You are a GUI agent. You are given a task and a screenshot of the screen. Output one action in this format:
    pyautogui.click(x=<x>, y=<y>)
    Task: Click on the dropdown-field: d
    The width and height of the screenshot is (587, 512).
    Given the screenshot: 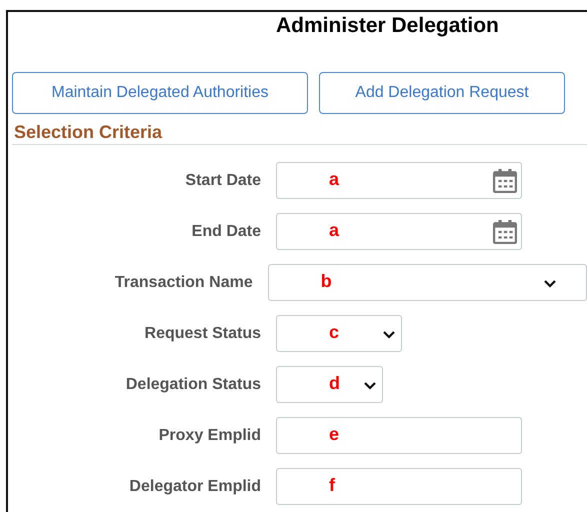 What is the action you would take?
    pyautogui.click(x=329, y=384)
    